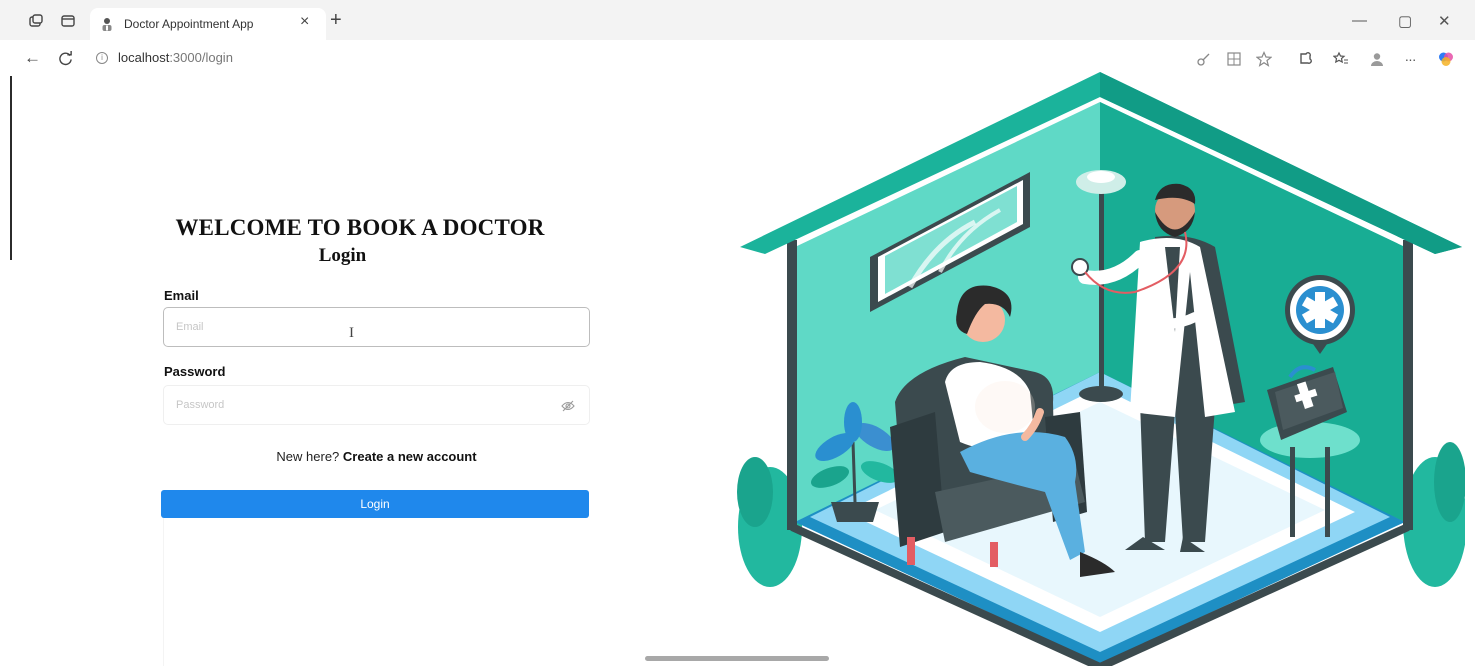  Describe the element at coordinates (181, 295) in the screenshot. I see `email-label: Email` at that location.